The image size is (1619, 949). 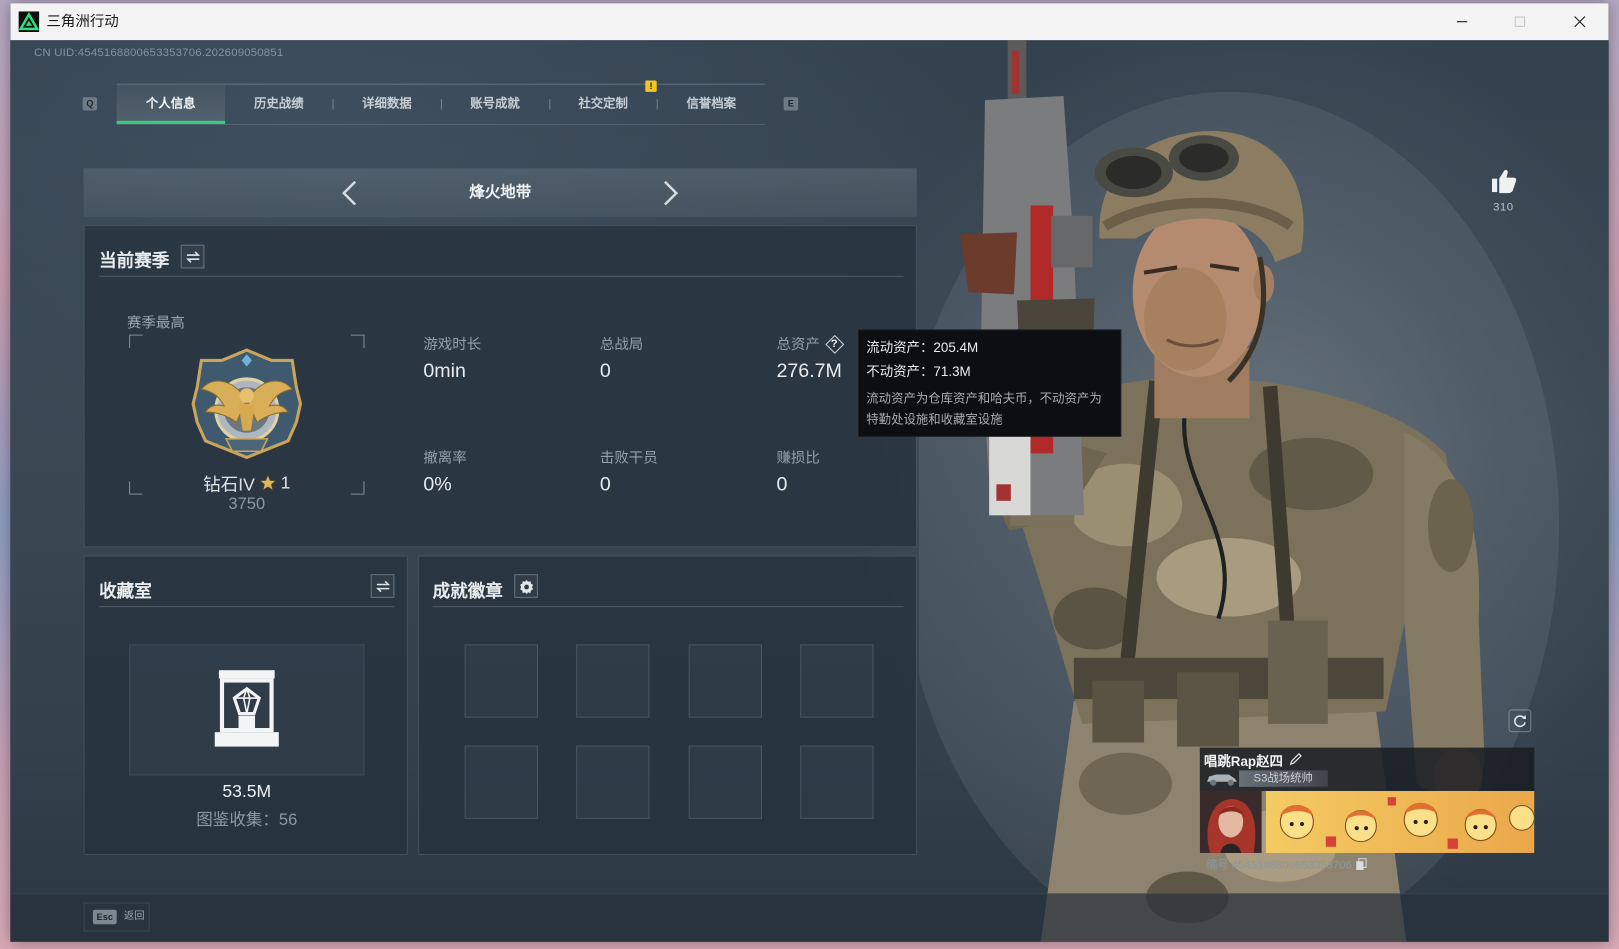 What do you see at coordinates (791, 104) in the screenshot?
I see `next-tab-key: E` at bounding box center [791, 104].